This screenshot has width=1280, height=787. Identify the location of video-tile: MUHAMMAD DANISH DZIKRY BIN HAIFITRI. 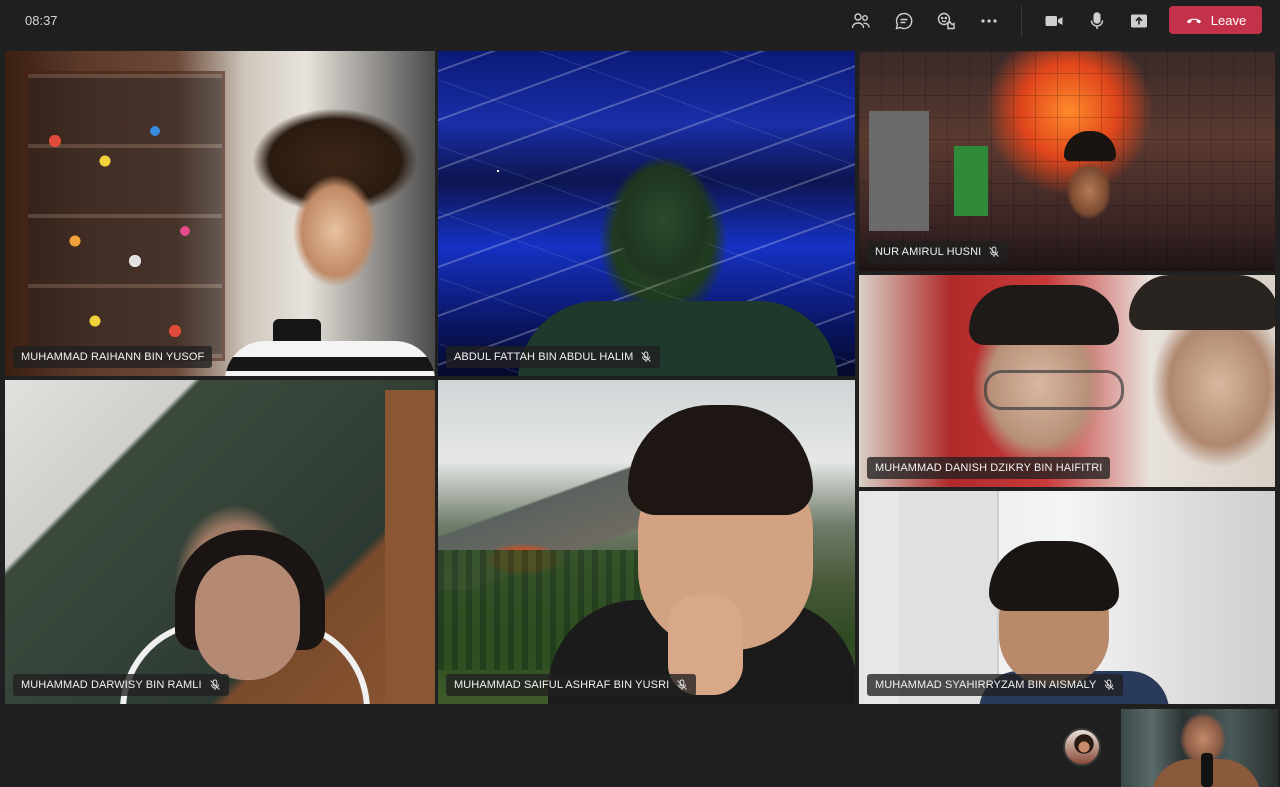
(1067, 381).